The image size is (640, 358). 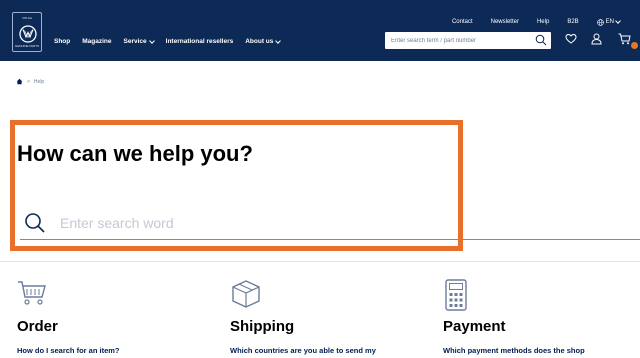 What do you see at coordinates (634, 45) in the screenshot?
I see `cart-badge` at bounding box center [634, 45].